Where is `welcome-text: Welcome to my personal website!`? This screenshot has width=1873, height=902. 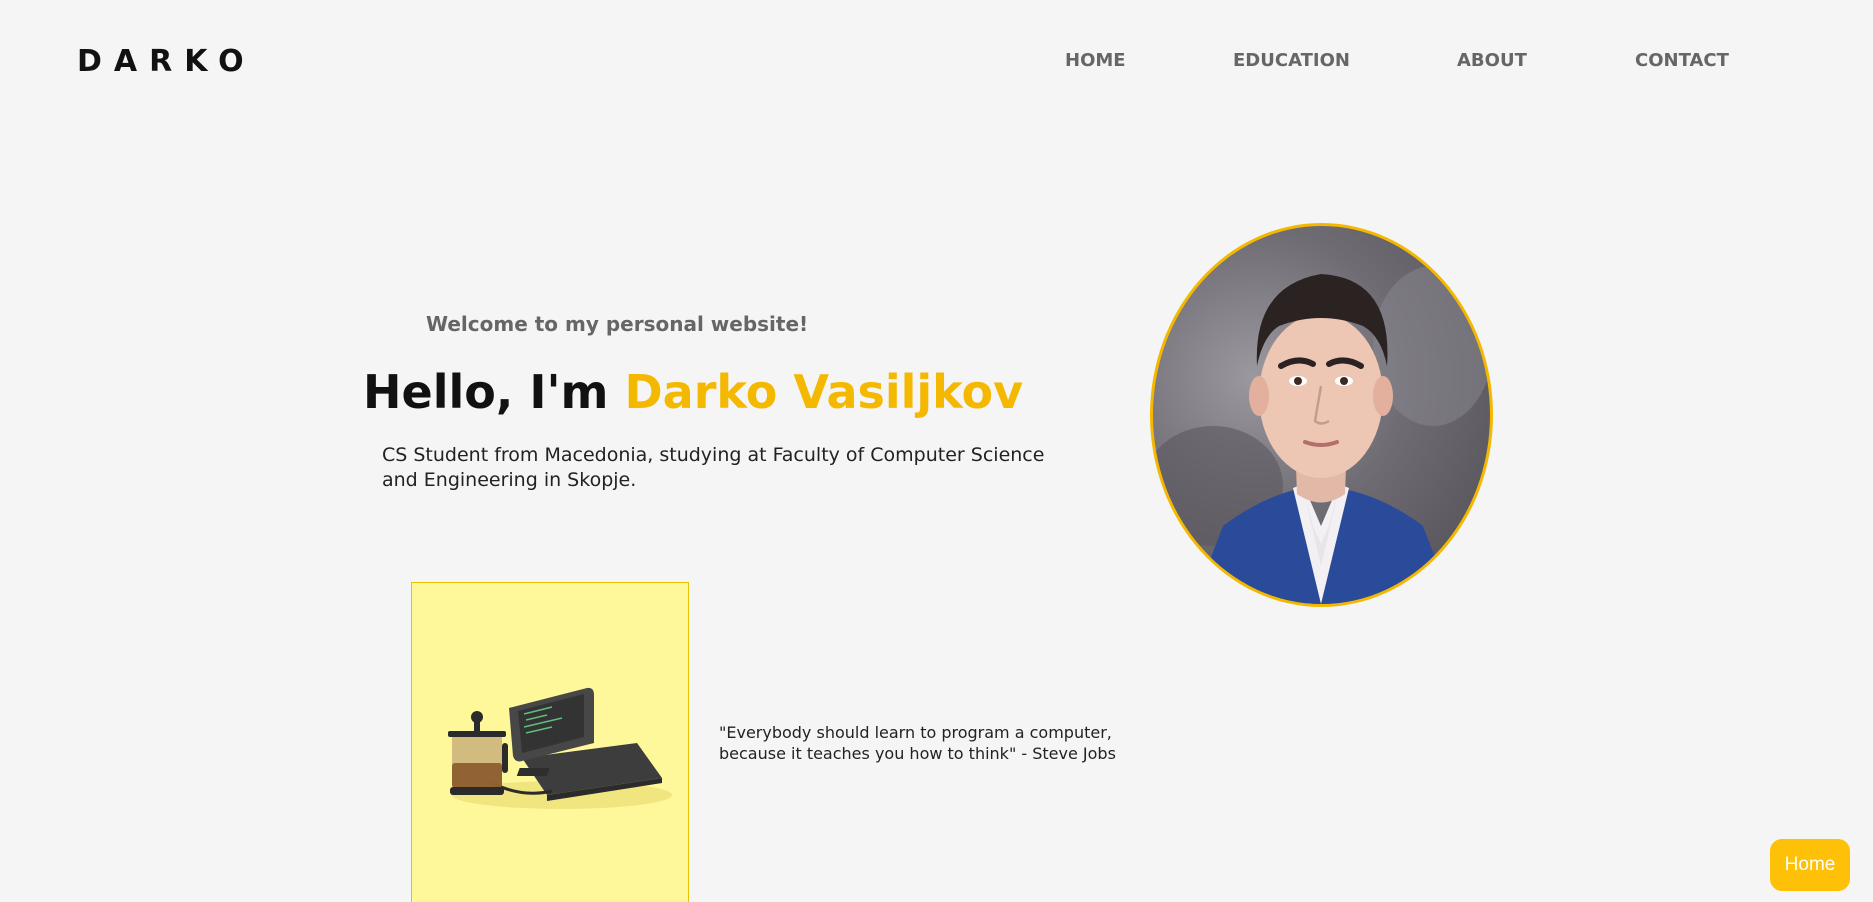 welcome-text: Welcome to my personal website! is located at coordinates (617, 324).